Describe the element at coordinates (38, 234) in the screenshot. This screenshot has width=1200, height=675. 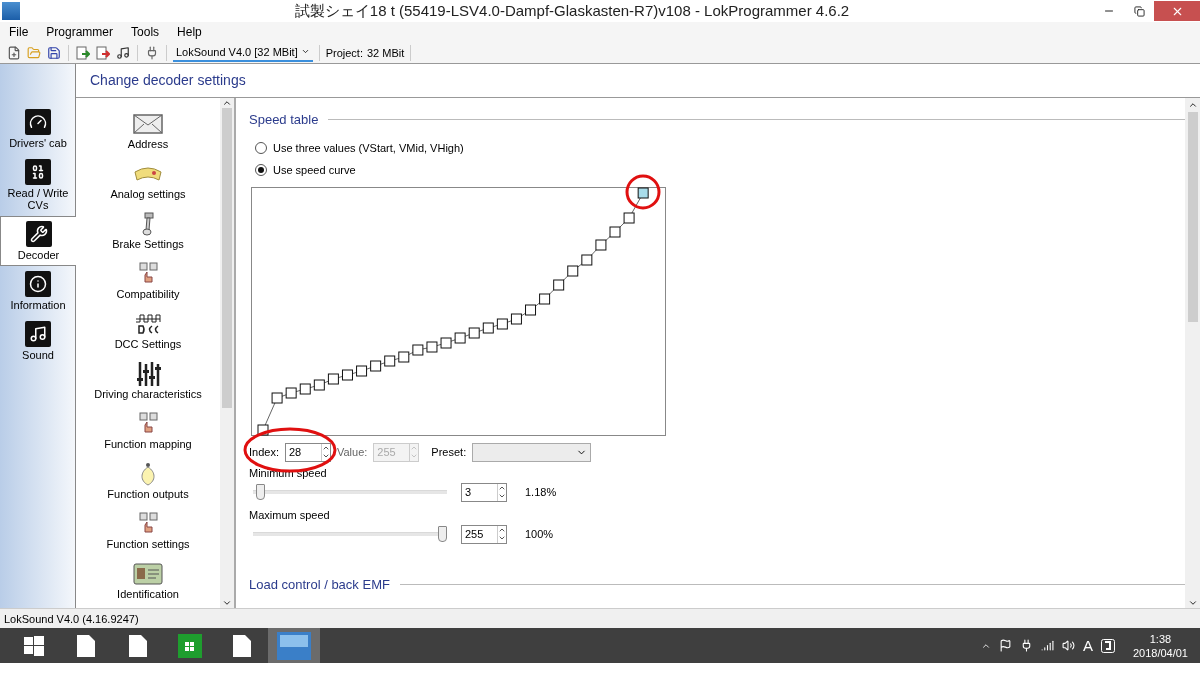
I see `wrench-icon` at that location.